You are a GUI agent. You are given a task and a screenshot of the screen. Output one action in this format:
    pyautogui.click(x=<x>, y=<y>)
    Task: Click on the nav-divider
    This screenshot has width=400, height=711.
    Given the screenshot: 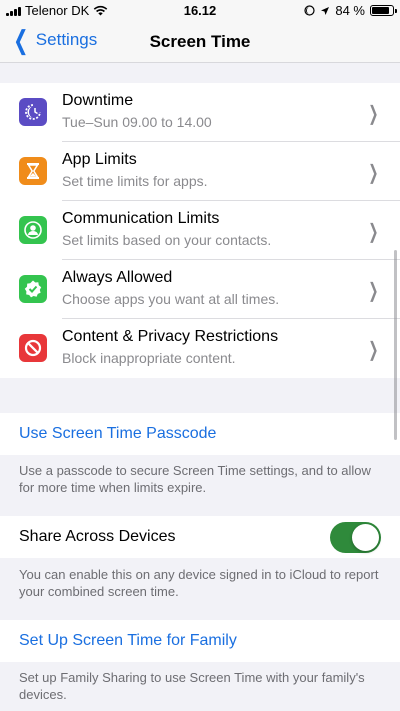 What is the action you would take?
    pyautogui.click(x=200, y=62)
    